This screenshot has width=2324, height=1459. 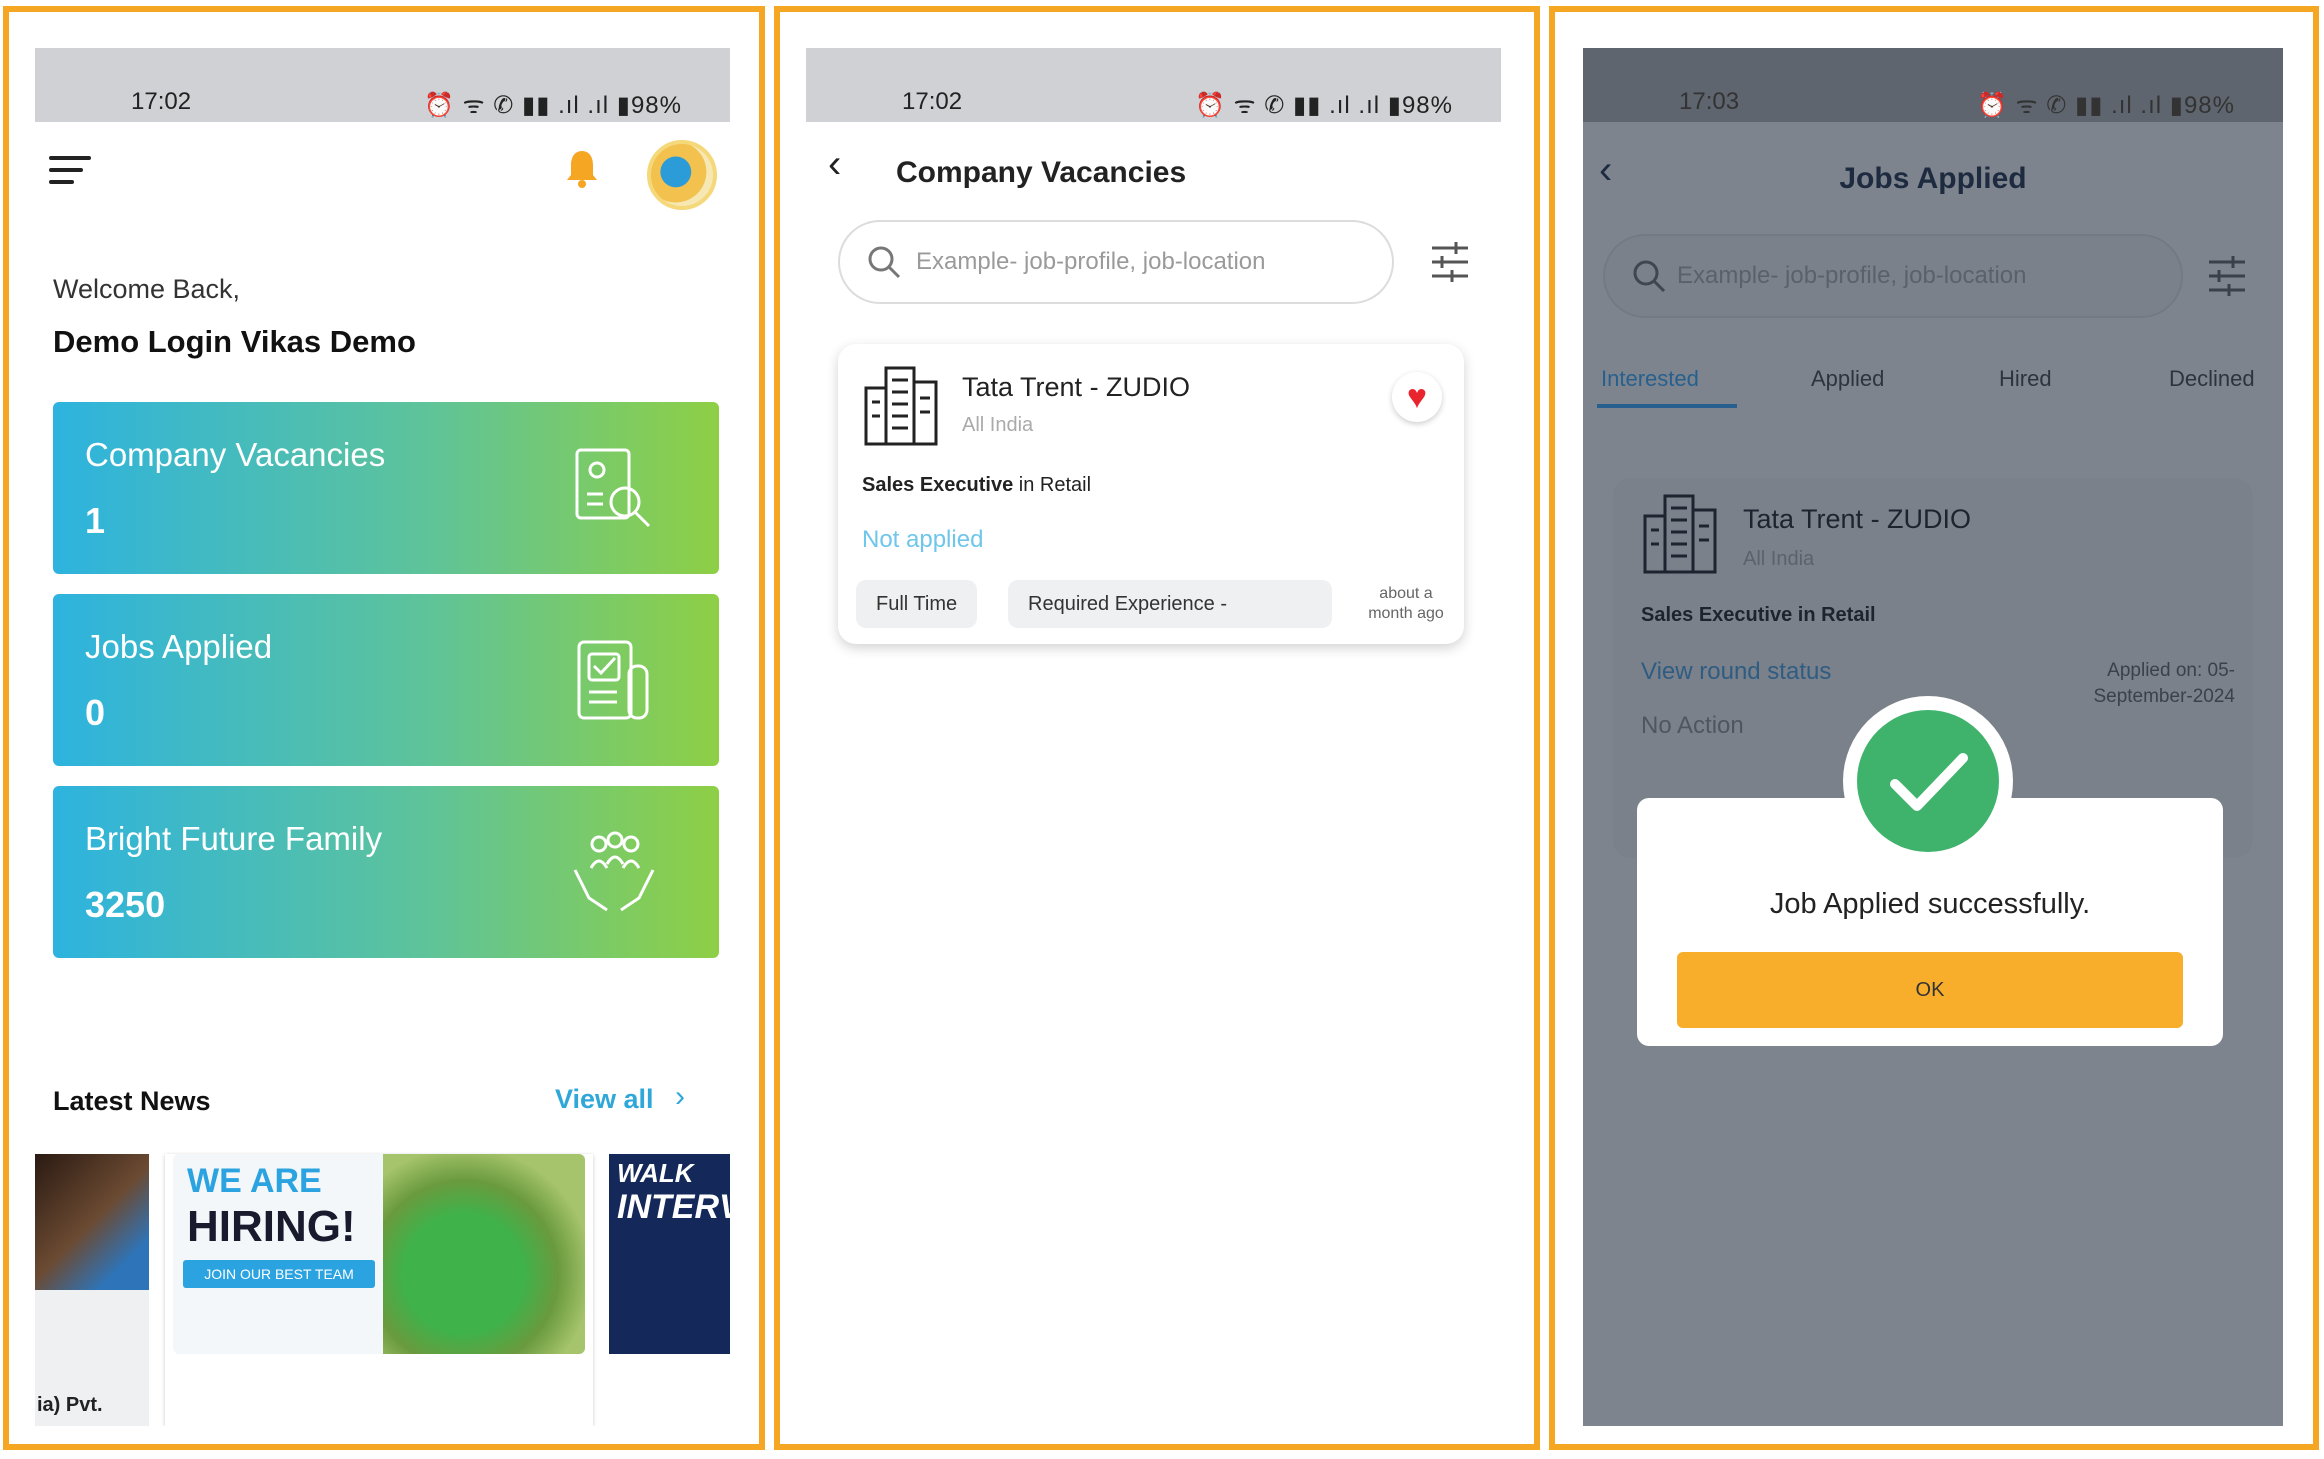 I want to click on avatar, so click(x=682, y=175).